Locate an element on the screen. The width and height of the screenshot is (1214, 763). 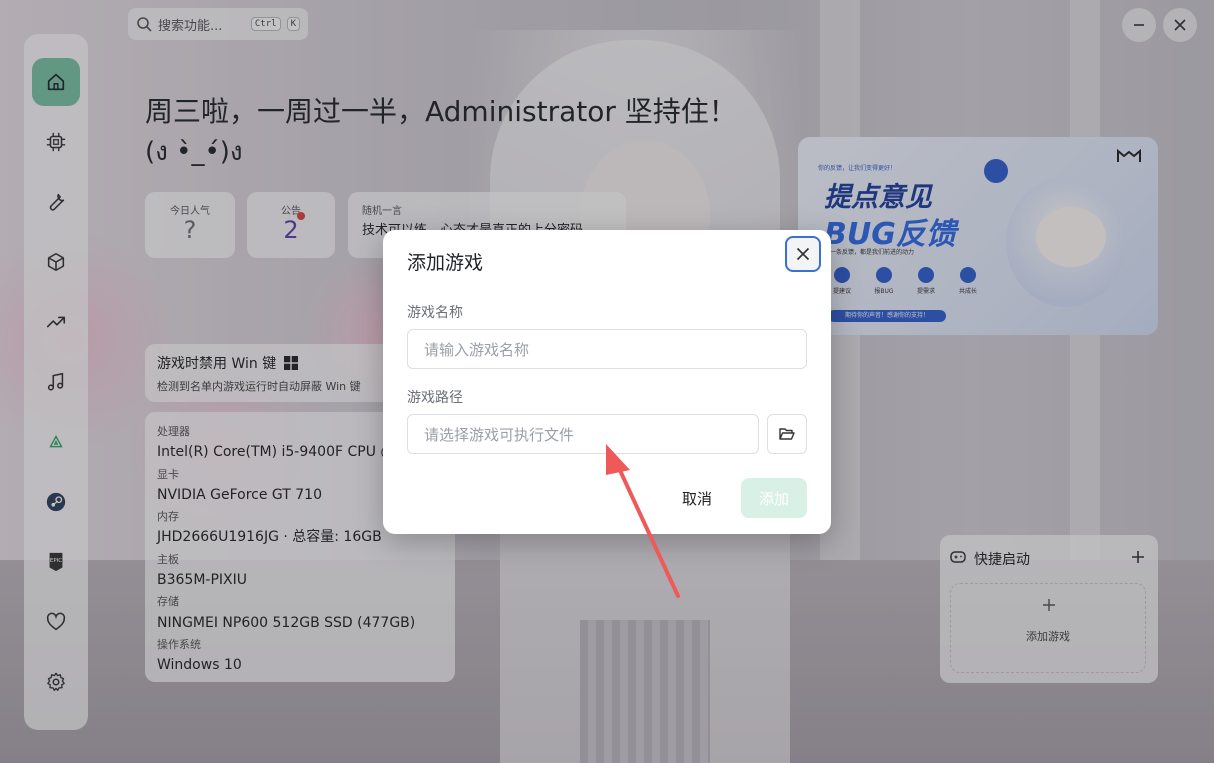
game-path-placeholder: 请选择游戏可执行文件 is located at coordinates (499, 434).